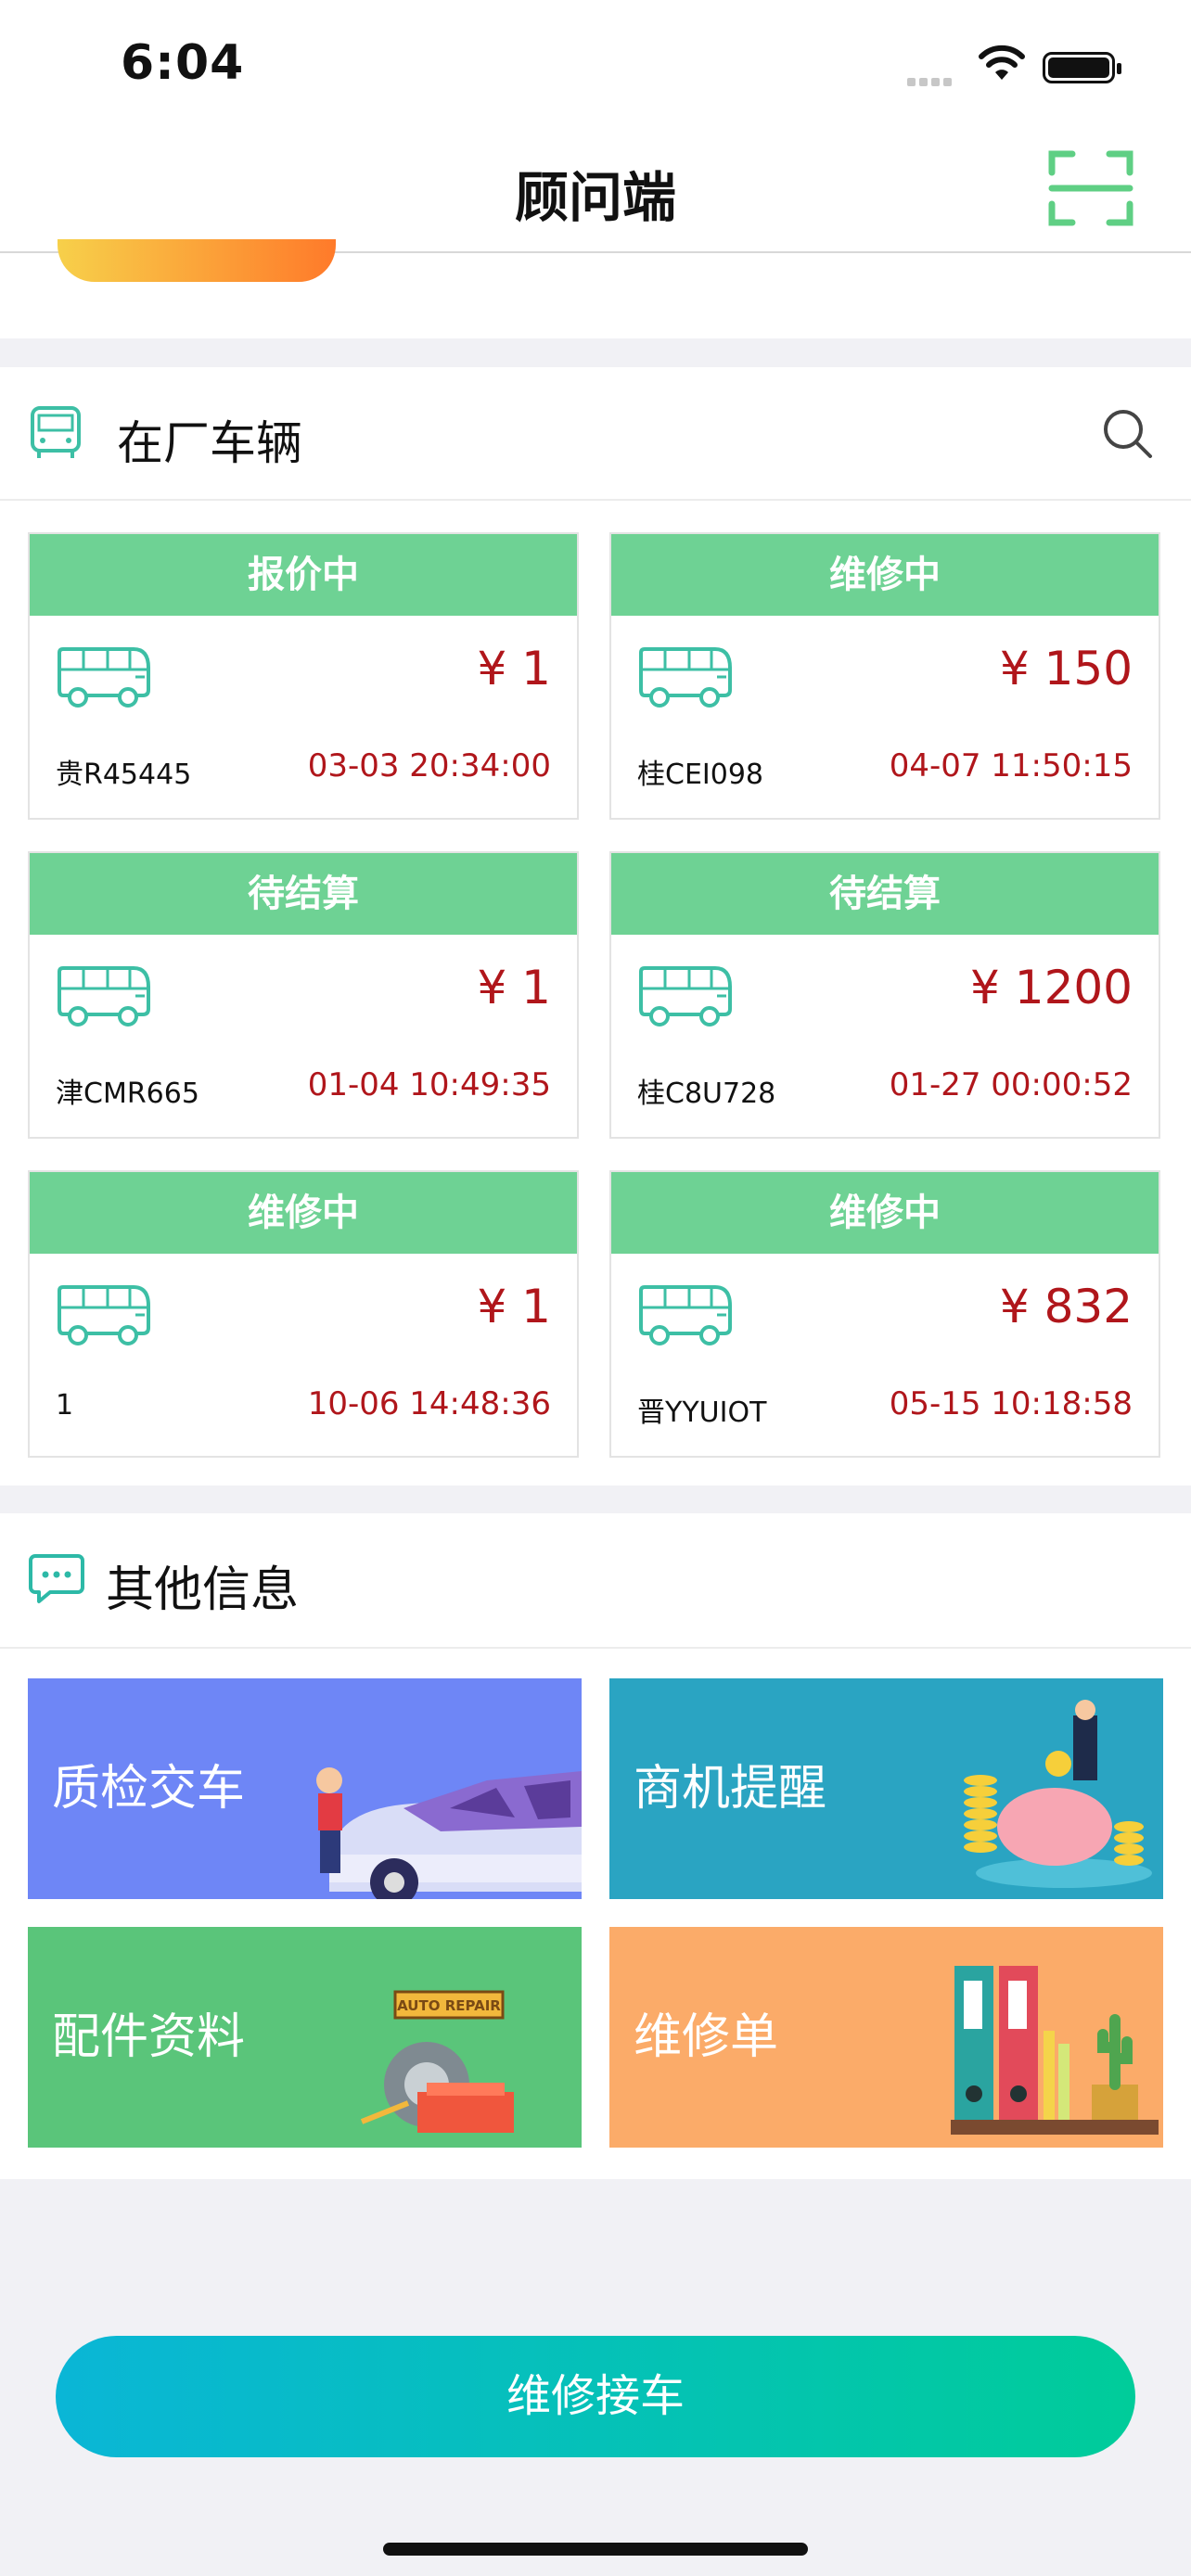 Image resolution: width=1191 pixels, height=2576 pixels. I want to click on cellular-signal-icon, so click(931, 81).